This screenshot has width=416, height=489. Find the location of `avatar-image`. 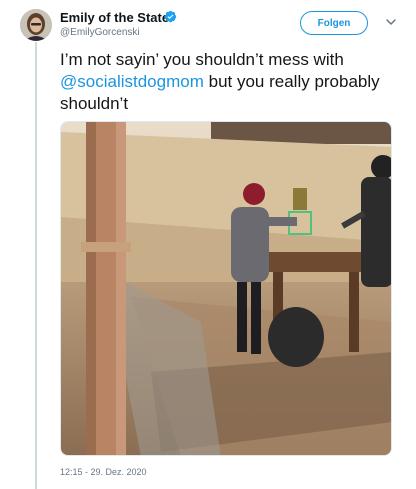

avatar-image is located at coordinates (36, 25).